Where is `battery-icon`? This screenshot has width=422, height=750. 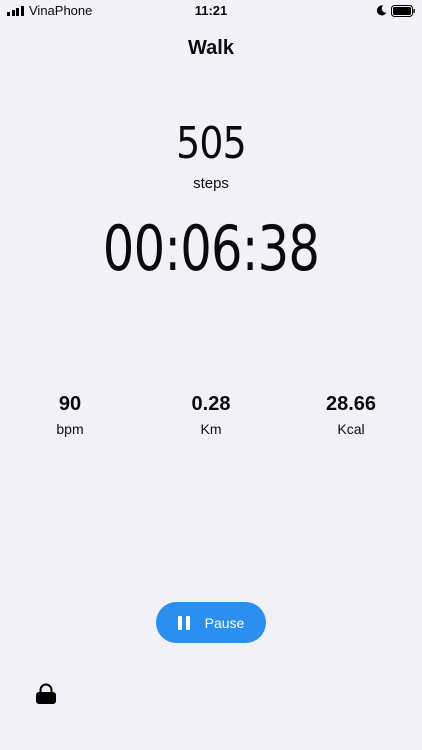
battery-icon is located at coordinates (403, 11).